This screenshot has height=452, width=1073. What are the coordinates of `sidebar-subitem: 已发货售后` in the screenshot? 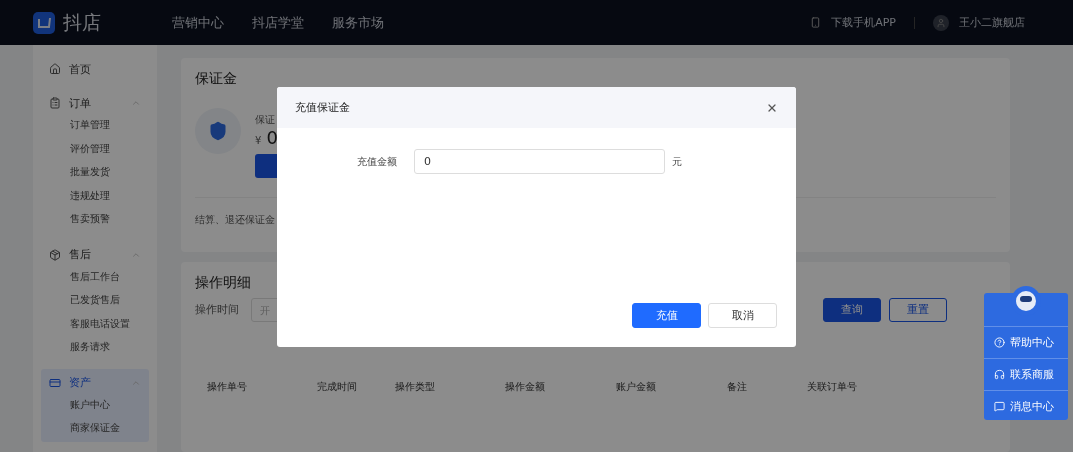 It's located at (95, 300).